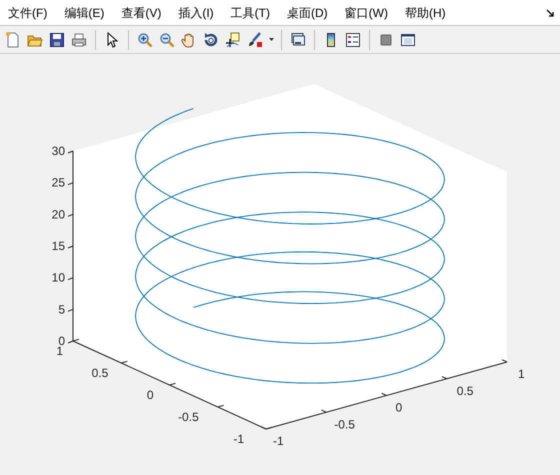 This screenshot has height=475, width=560. I want to click on menu-item: 桌面(D), so click(315, 13).